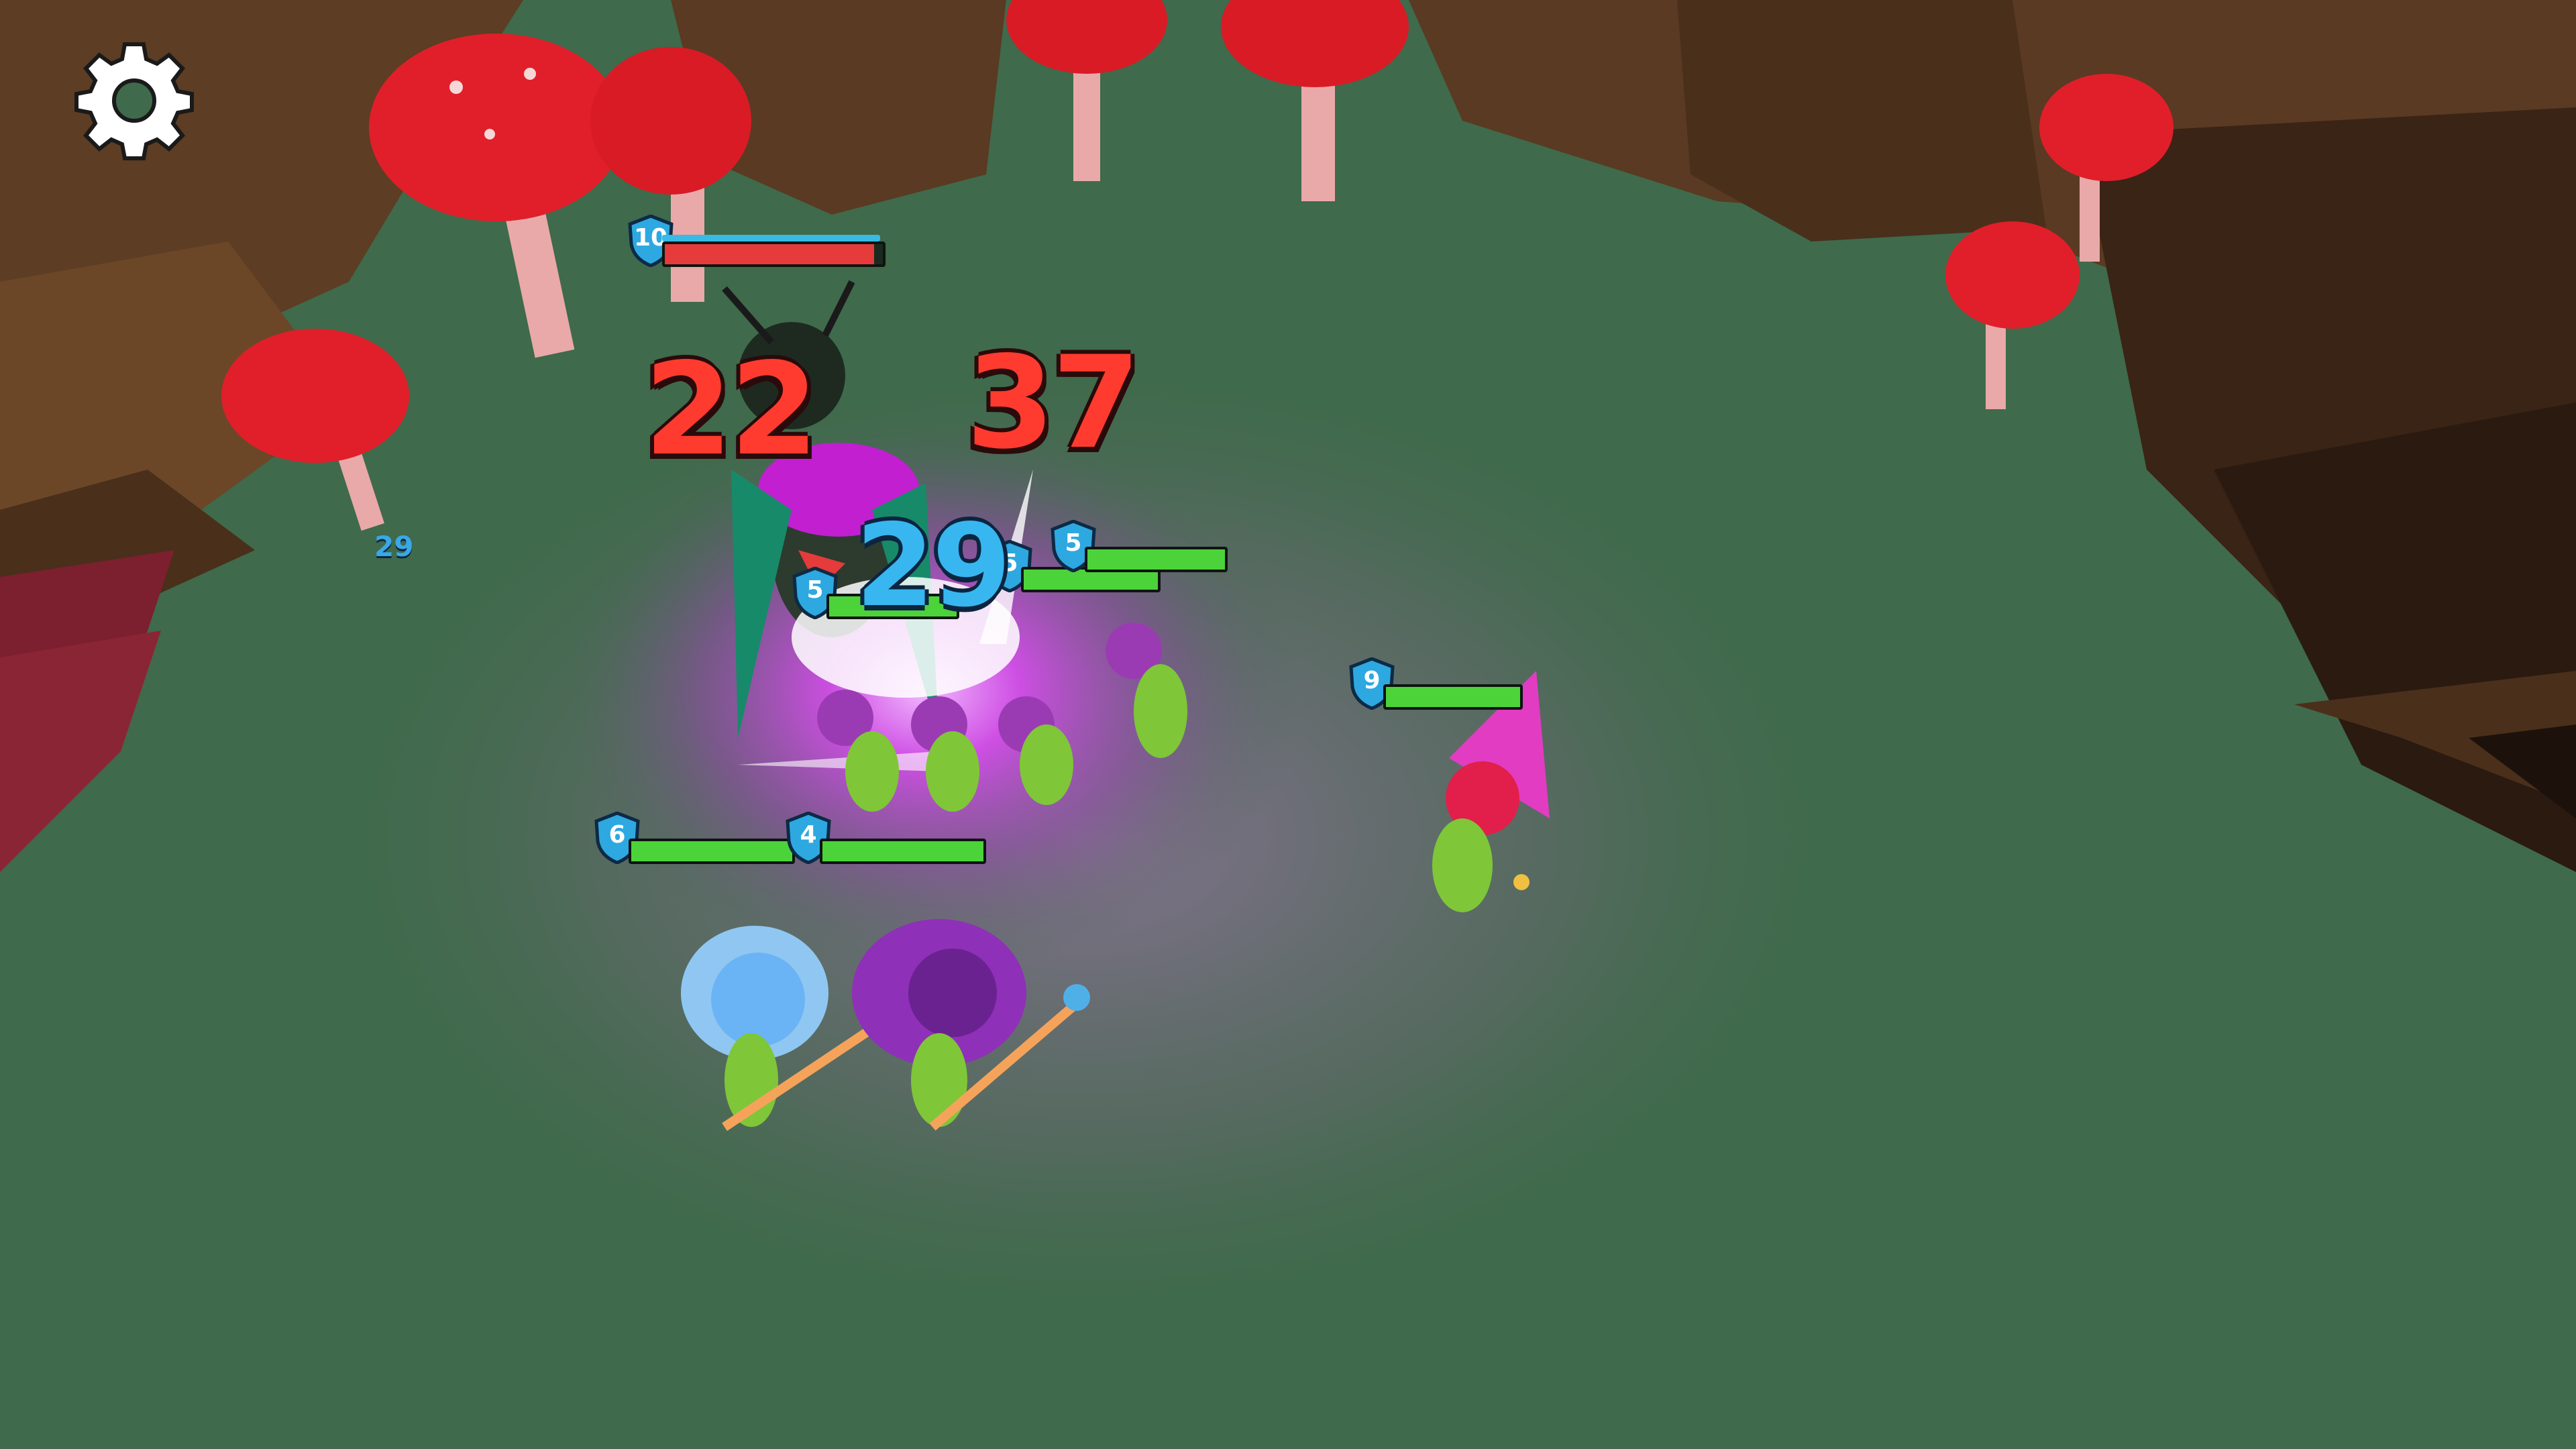 The height and width of the screenshot is (1449, 2576). What do you see at coordinates (1053, 403) in the screenshot?
I see `damage-number: 37` at bounding box center [1053, 403].